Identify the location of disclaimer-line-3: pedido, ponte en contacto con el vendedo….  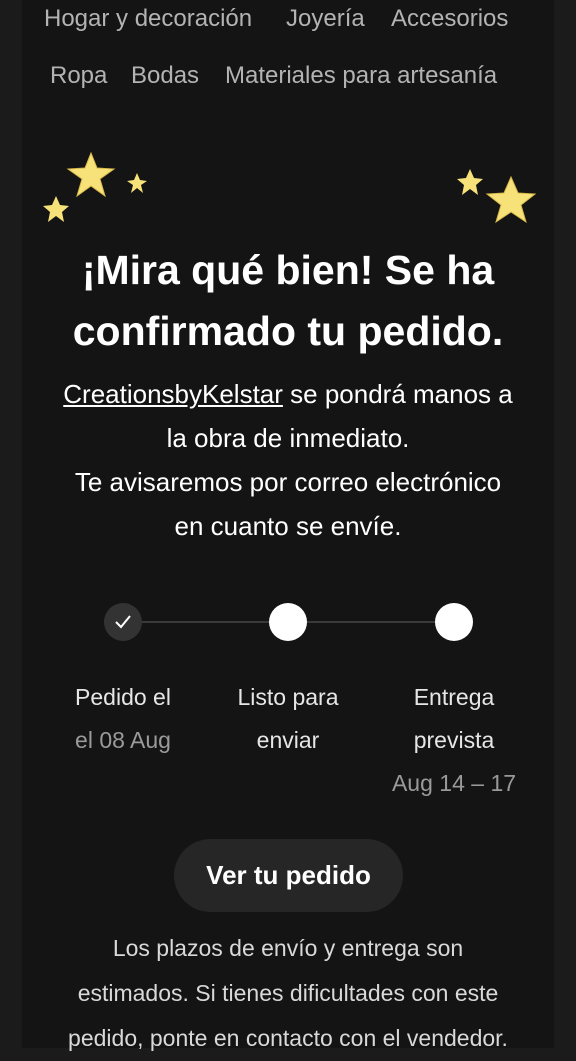
(288, 1038).